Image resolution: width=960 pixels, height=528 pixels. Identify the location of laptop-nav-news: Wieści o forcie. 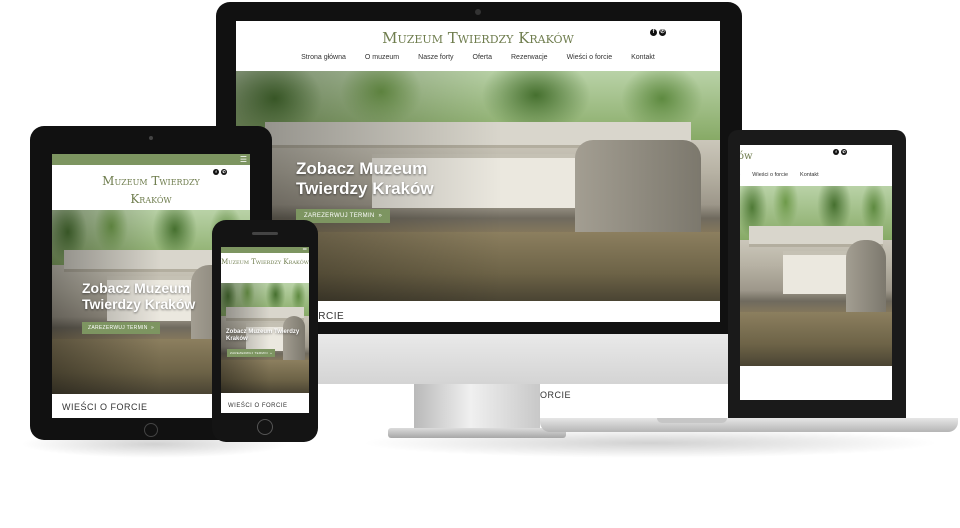
(770, 175).